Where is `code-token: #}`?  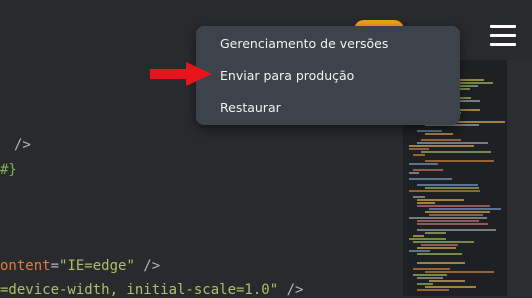 code-token: #} is located at coordinates (8, 170).